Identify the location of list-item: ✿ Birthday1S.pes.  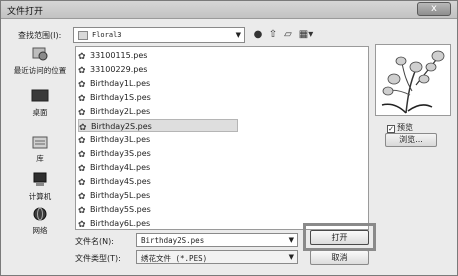
(158, 97).